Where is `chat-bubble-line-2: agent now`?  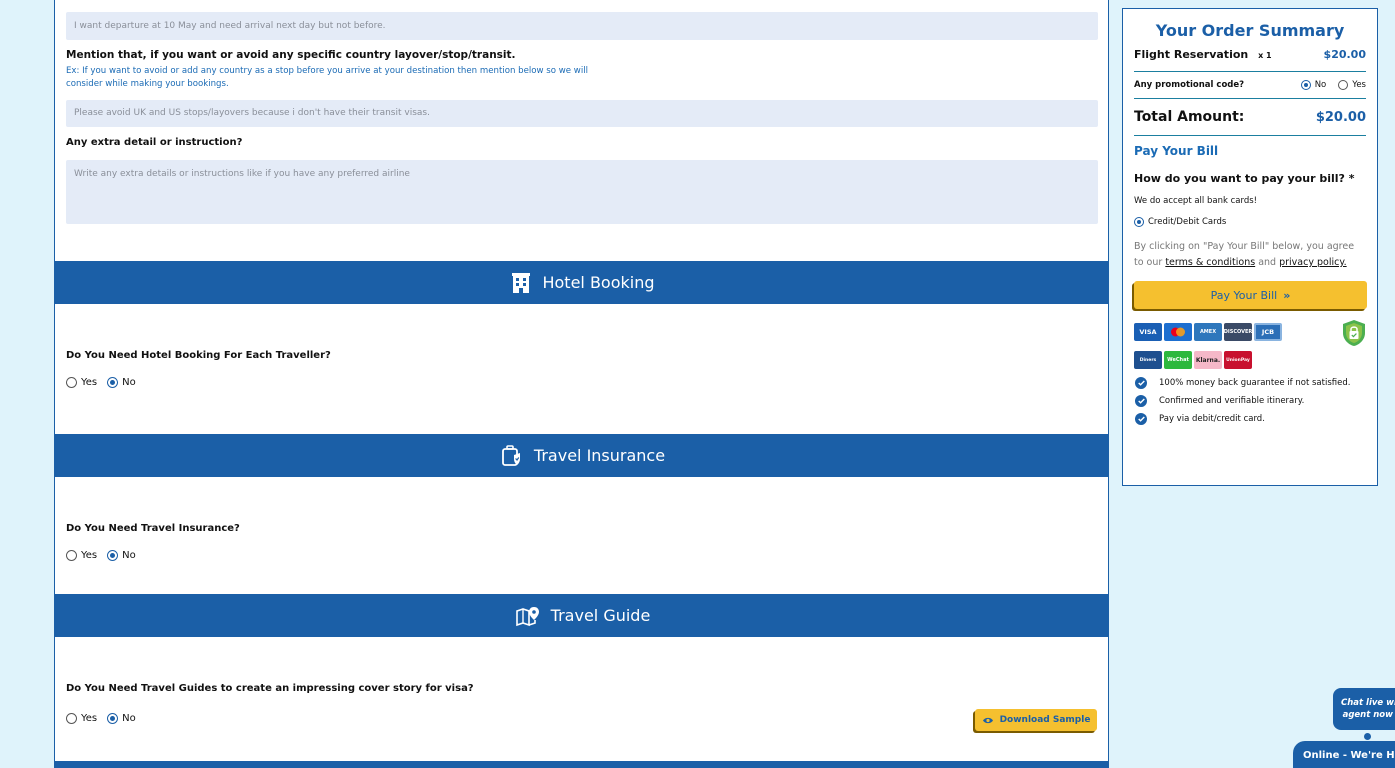
chat-bubble-line-2: agent now is located at coordinates (1367, 715).